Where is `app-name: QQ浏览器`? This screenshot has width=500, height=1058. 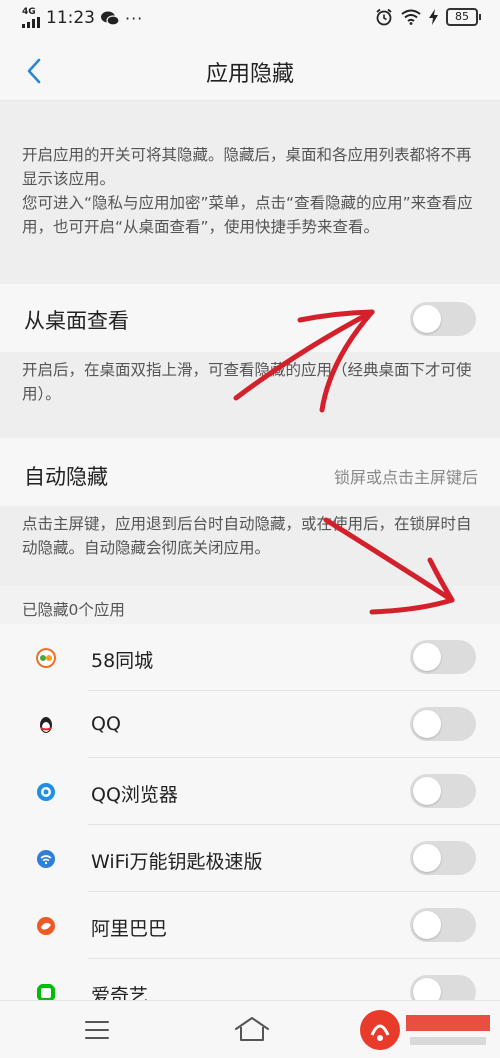
app-name: QQ浏览器 is located at coordinates (134, 795).